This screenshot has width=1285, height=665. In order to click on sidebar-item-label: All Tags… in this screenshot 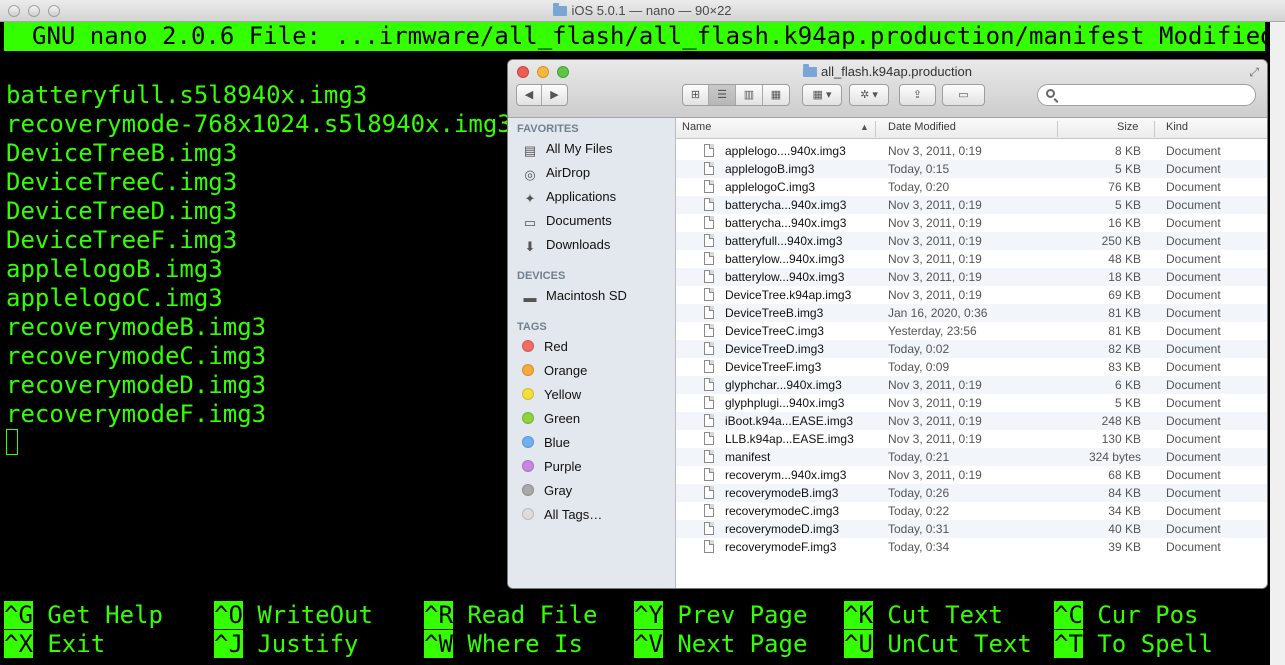, I will do `click(573, 514)`.